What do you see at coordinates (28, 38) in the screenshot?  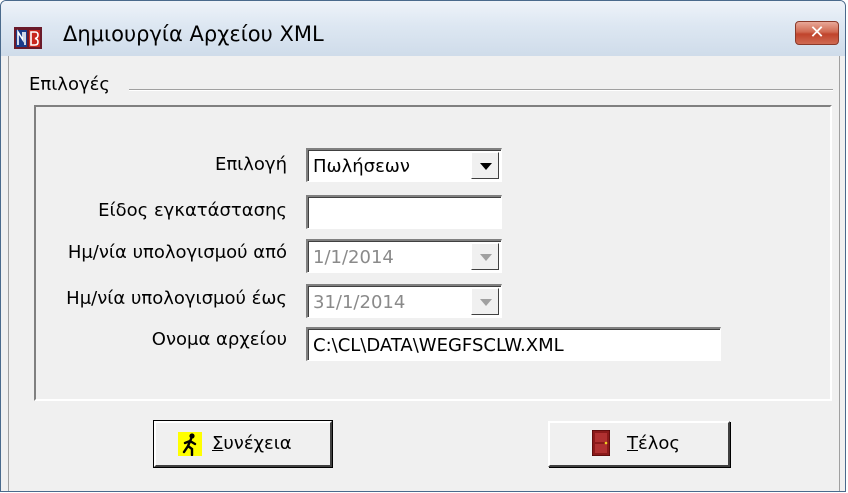 I see `app-icon` at bounding box center [28, 38].